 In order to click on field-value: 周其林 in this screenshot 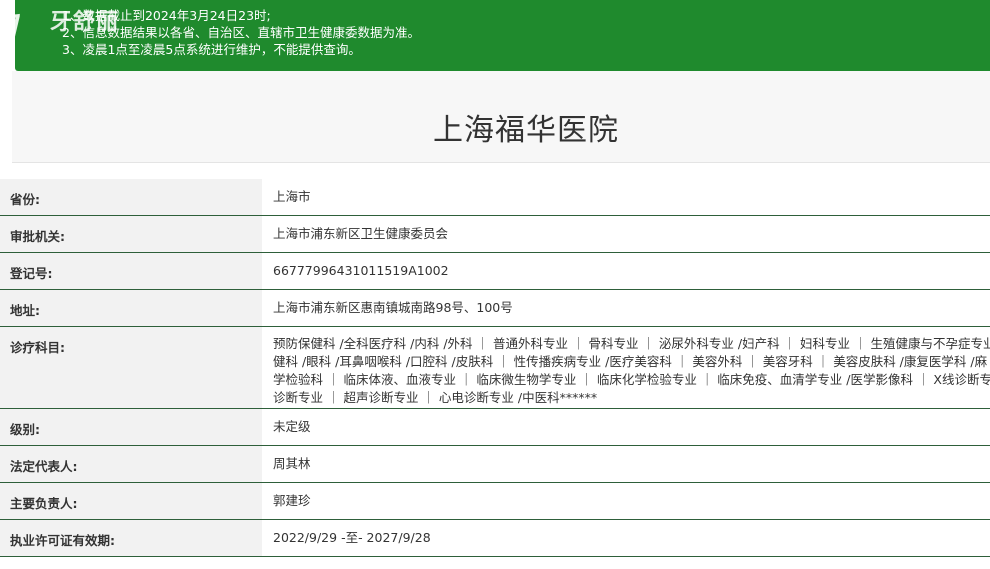, I will do `click(626, 464)`.